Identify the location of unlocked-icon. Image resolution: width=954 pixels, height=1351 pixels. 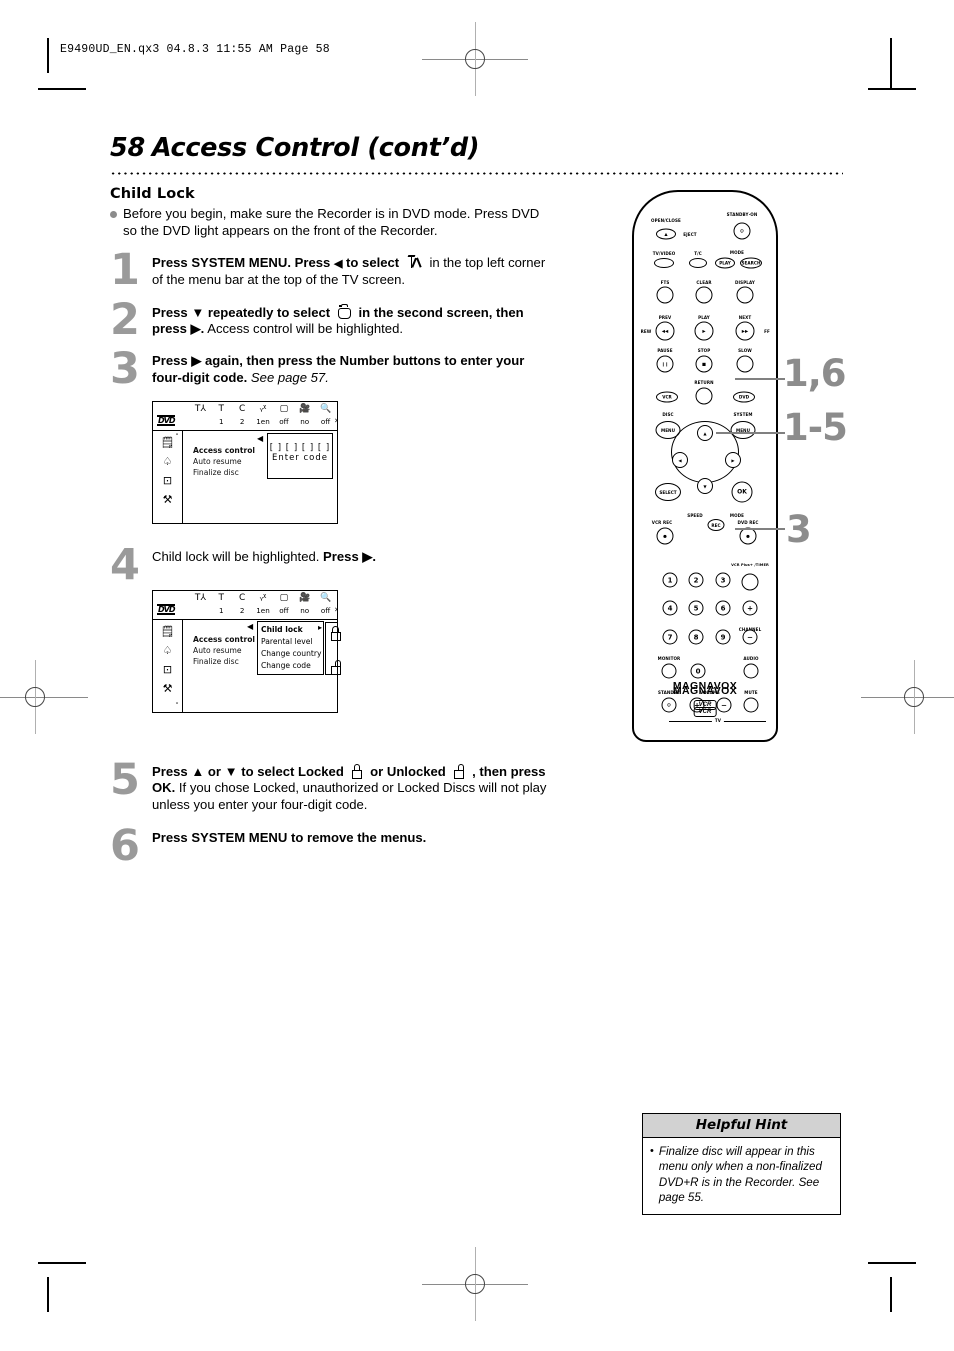
(335, 667).